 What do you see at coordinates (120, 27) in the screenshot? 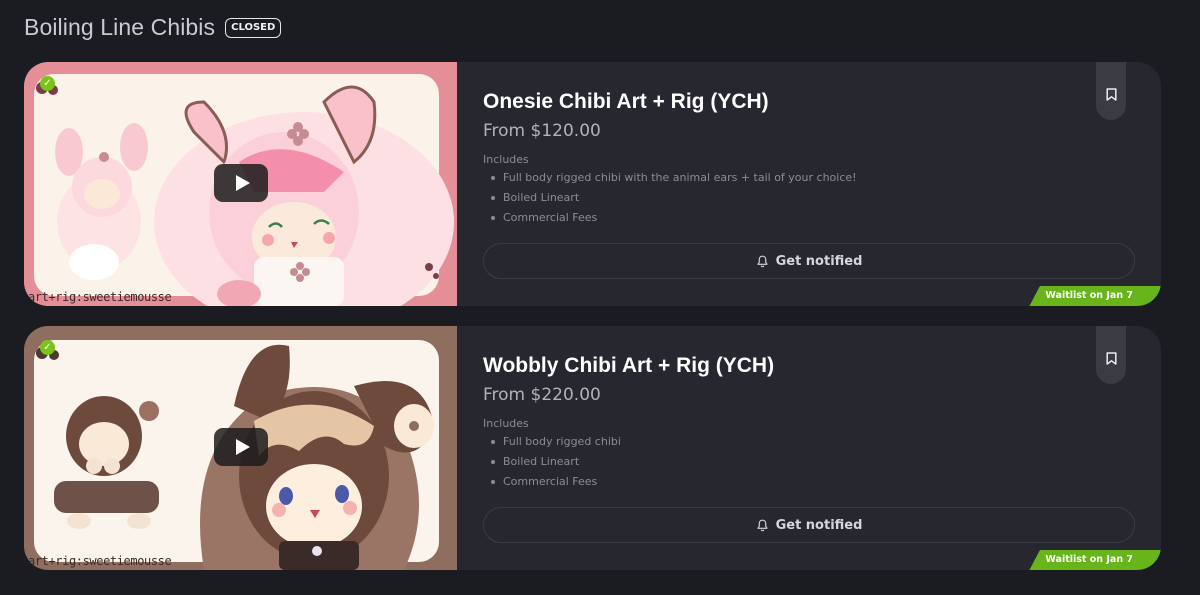
I see `section-title: Boiling Line Chibis` at bounding box center [120, 27].